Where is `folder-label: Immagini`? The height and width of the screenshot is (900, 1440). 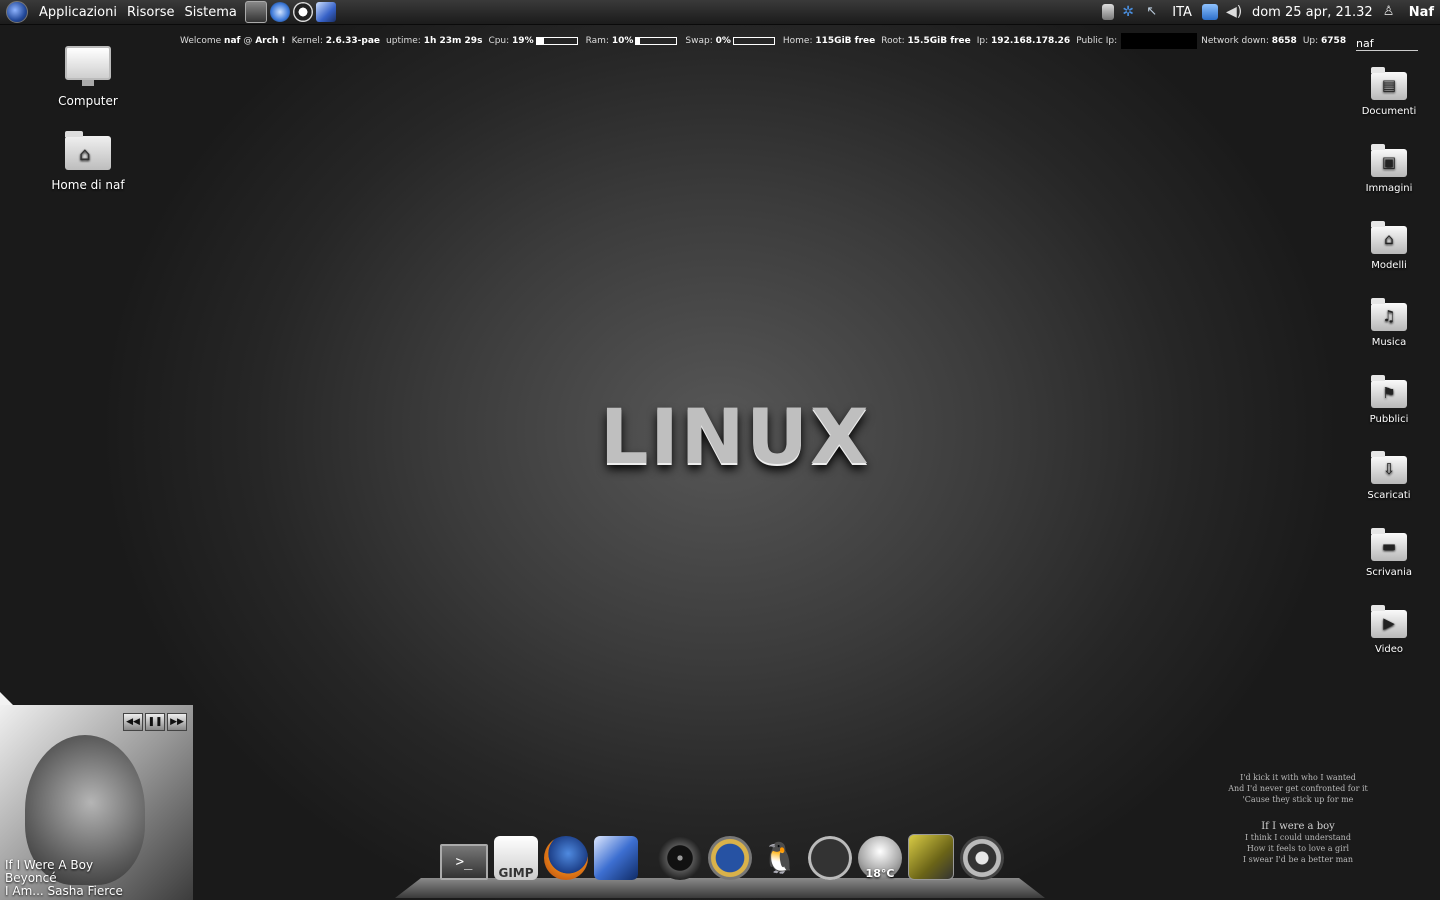 folder-label: Immagini is located at coordinates (1389, 188).